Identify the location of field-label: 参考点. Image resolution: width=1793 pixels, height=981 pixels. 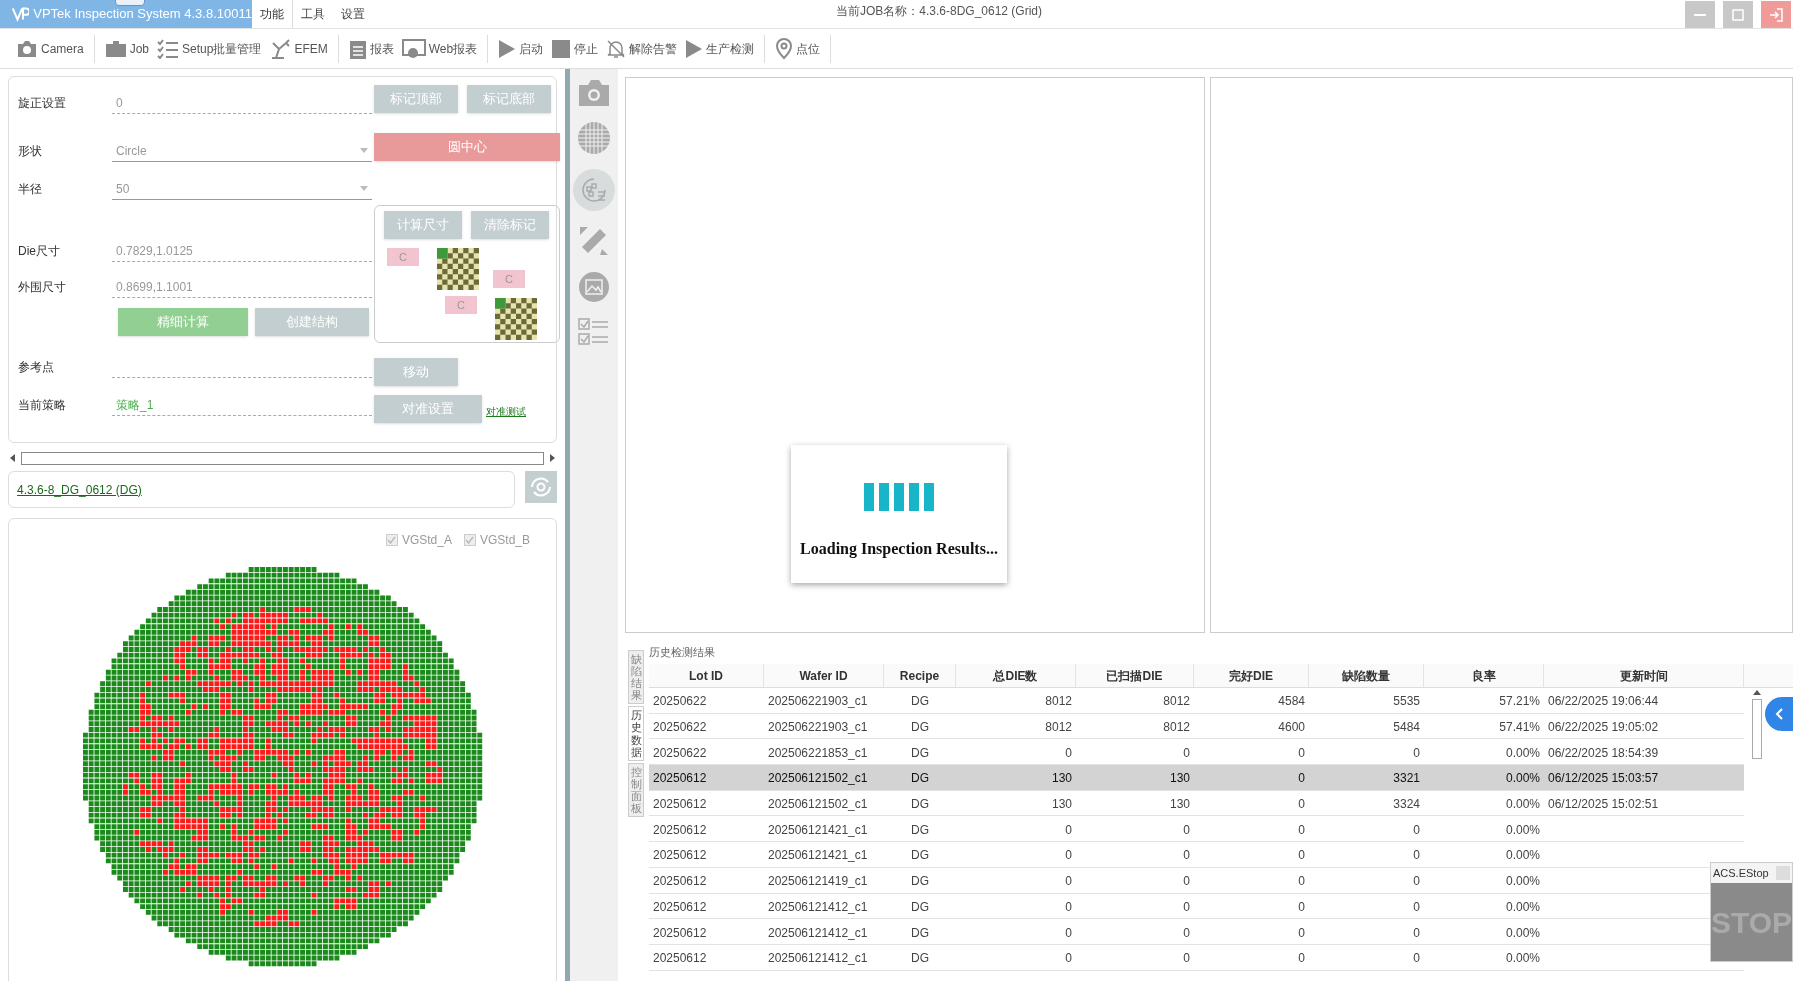
(36, 367).